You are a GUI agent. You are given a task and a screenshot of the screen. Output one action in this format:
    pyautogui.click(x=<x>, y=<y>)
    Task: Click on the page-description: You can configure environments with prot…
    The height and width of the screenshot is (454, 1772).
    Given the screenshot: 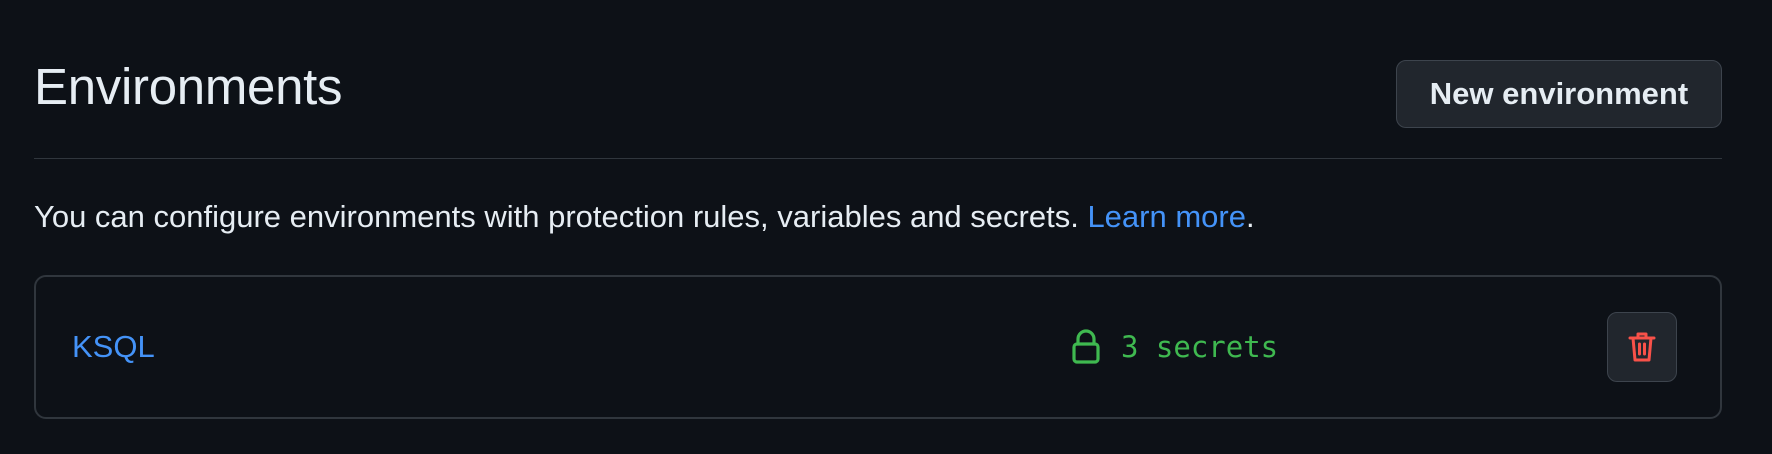 What is the action you would take?
    pyautogui.click(x=644, y=217)
    